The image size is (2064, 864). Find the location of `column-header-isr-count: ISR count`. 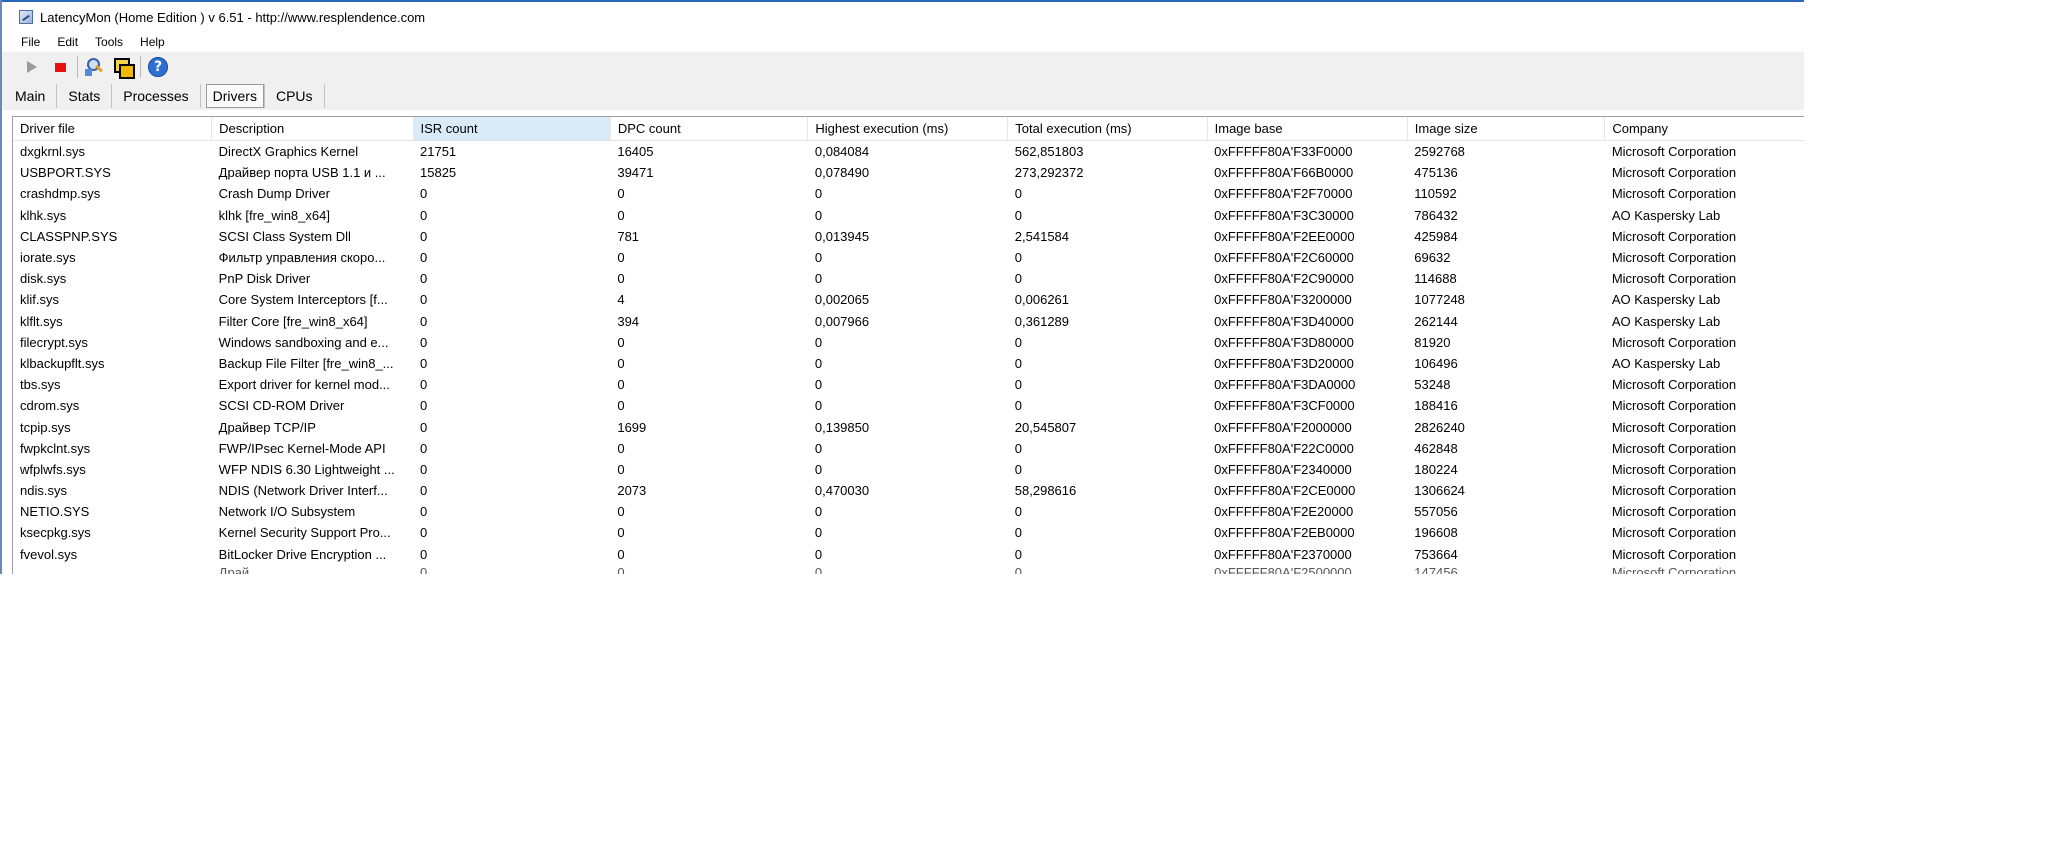

column-header-isr-count: ISR count is located at coordinates (512, 129).